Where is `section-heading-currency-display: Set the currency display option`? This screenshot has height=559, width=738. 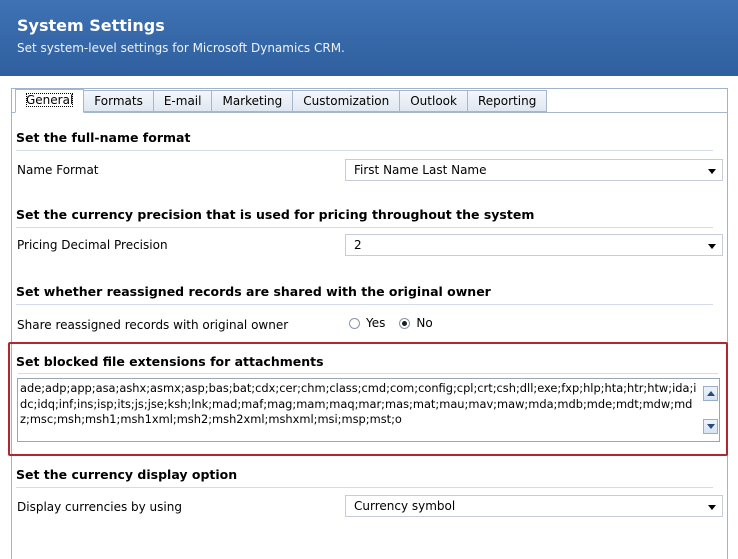
section-heading-currency-display: Set the currency display option is located at coordinates (127, 474).